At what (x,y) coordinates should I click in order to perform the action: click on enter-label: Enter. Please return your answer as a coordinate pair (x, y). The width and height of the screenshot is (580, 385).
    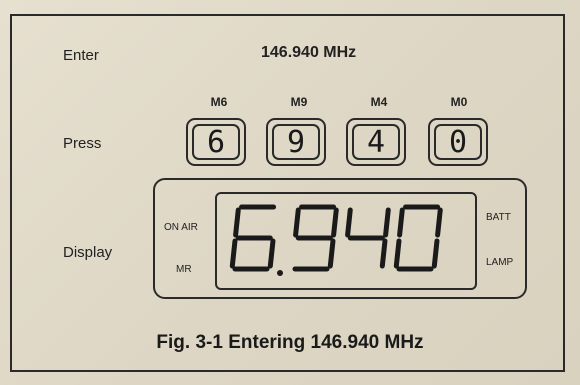
    Looking at the image, I should click on (81, 55).